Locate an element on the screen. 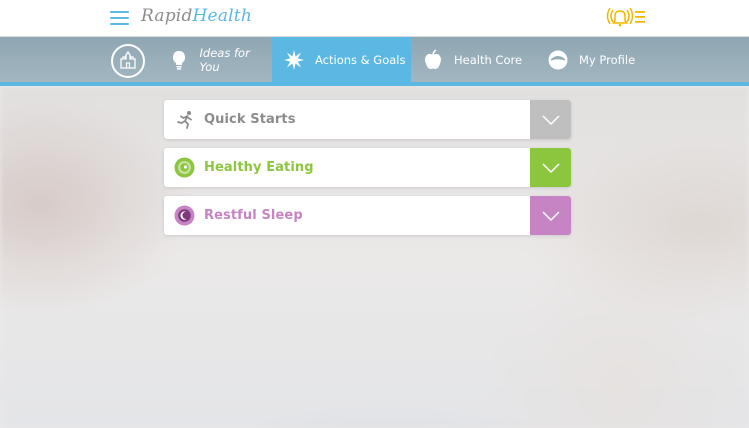  alarm-bell-icon is located at coordinates (625, 17).